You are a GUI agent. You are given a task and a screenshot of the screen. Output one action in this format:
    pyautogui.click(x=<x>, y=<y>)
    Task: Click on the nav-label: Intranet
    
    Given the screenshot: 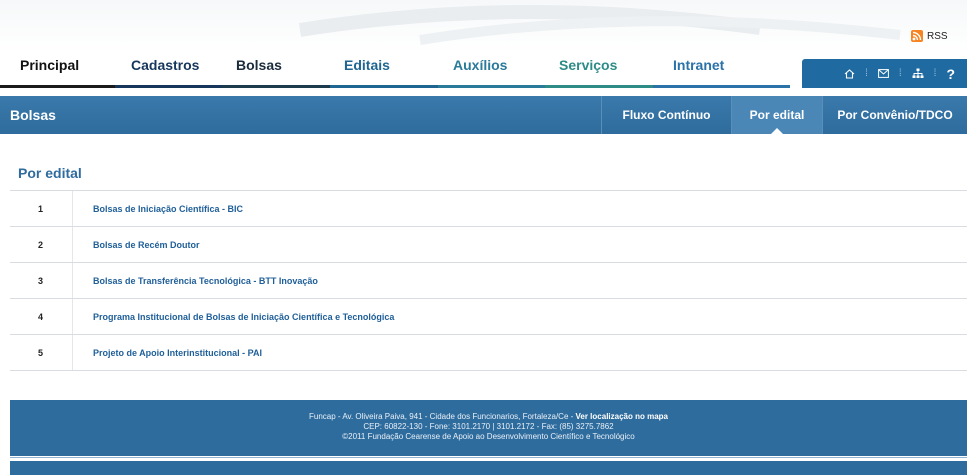 What is the action you would take?
    pyautogui.click(x=699, y=65)
    